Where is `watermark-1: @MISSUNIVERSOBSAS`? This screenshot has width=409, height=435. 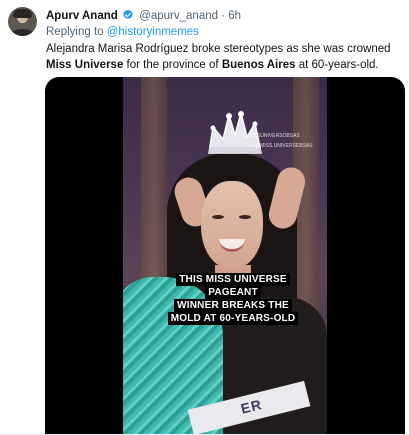
watermark-1: @MISSUNIVERSOBSAS is located at coordinates (271, 136).